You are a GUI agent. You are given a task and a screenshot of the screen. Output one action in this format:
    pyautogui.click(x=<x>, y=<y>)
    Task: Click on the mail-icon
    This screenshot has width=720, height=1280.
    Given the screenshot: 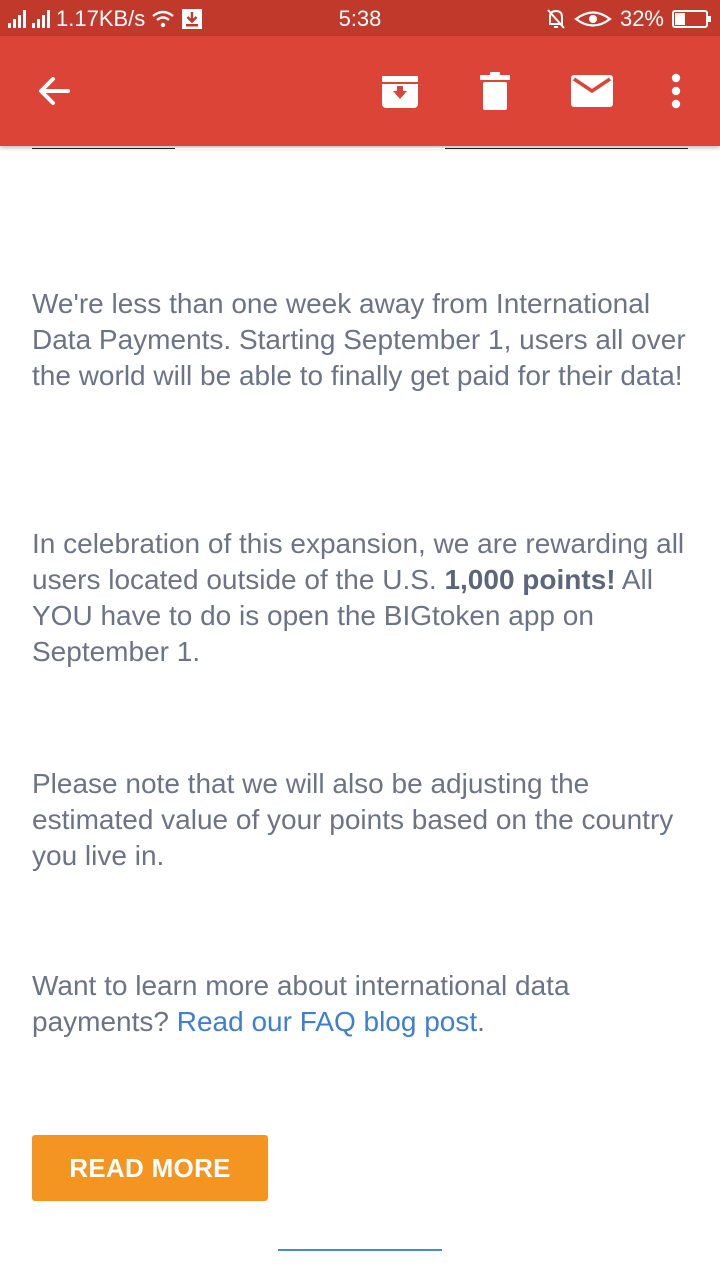 What is the action you would take?
    pyautogui.click(x=592, y=91)
    